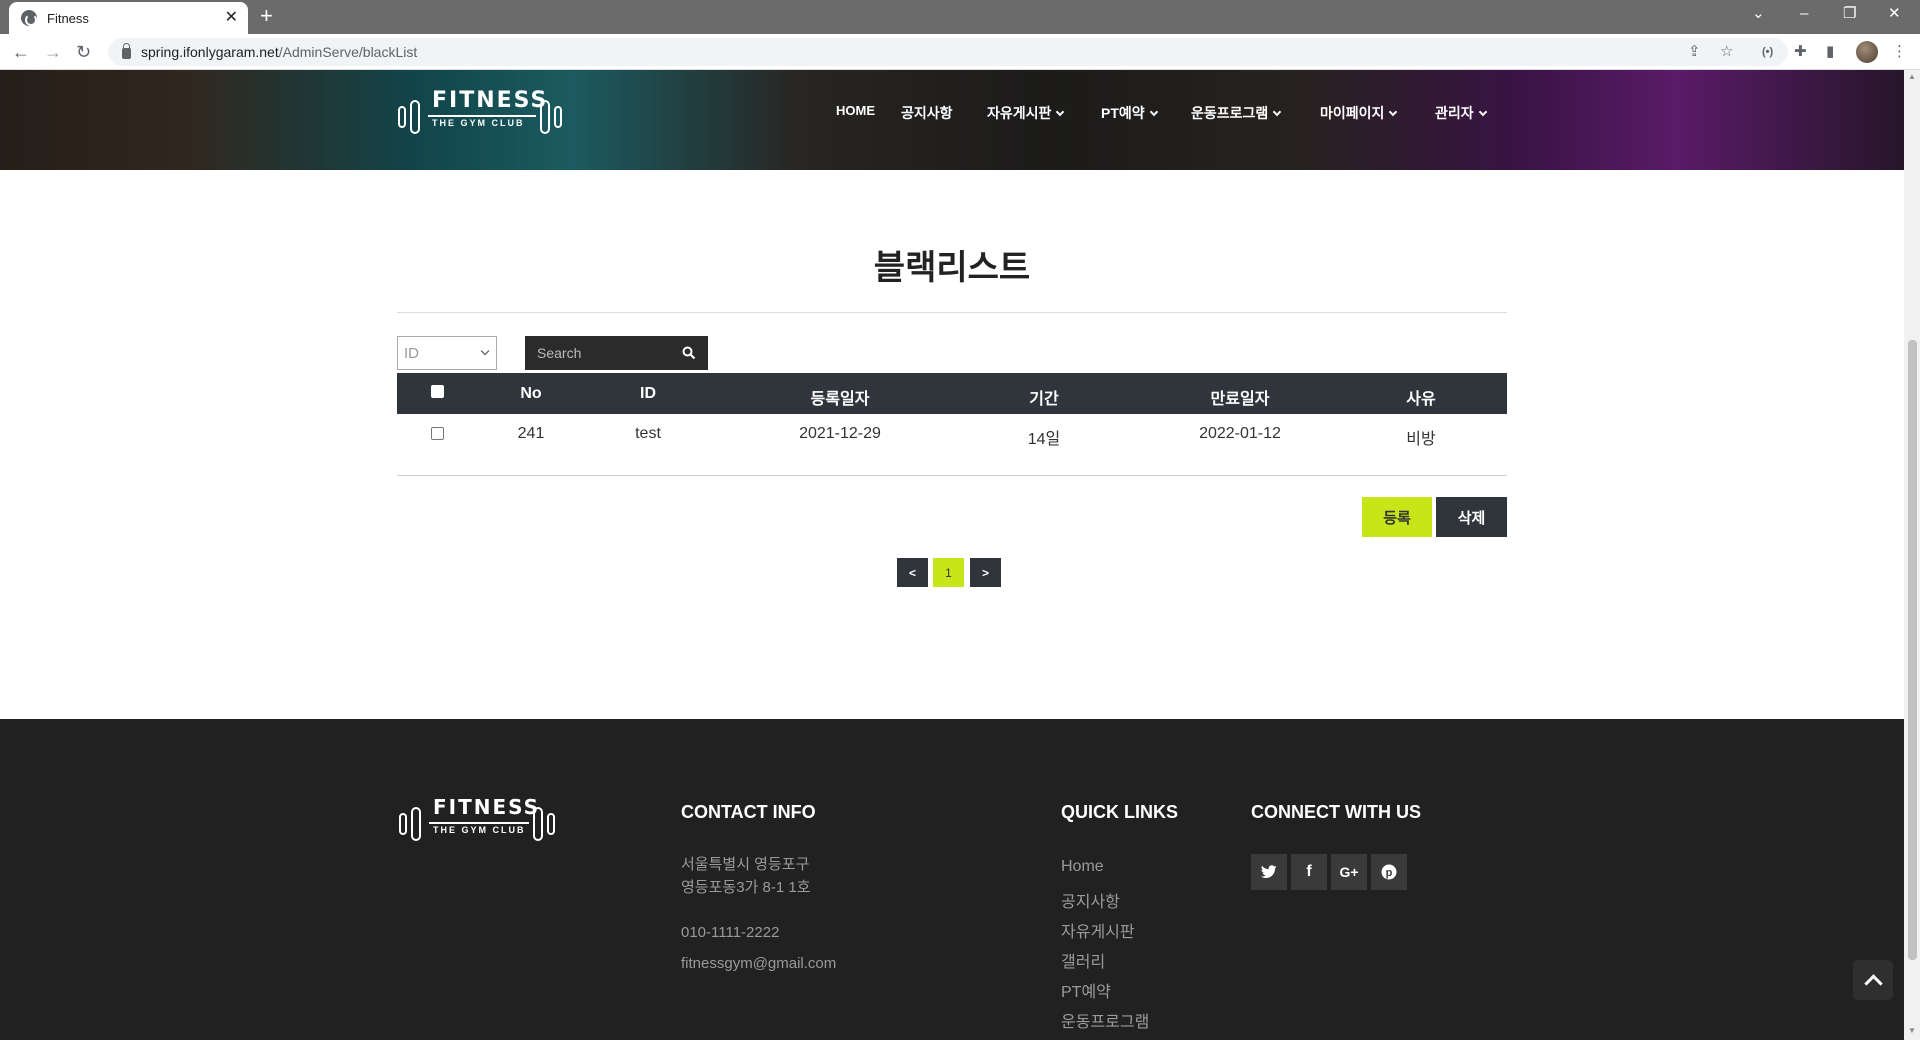 The width and height of the screenshot is (1920, 1040). What do you see at coordinates (745, 864) in the screenshot?
I see `address-line-1: 서울특별시 영등포구` at bounding box center [745, 864].